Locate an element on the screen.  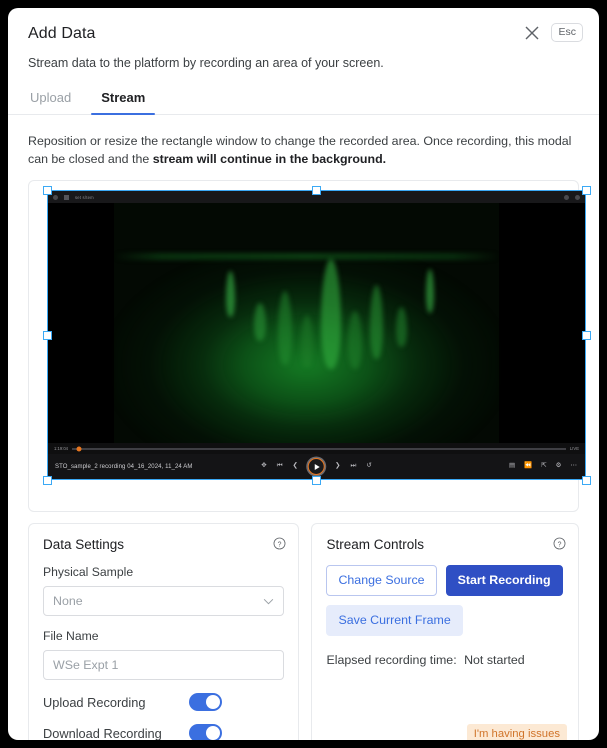
download-recording-label: Download Recording is located at coordinates (102, 733).